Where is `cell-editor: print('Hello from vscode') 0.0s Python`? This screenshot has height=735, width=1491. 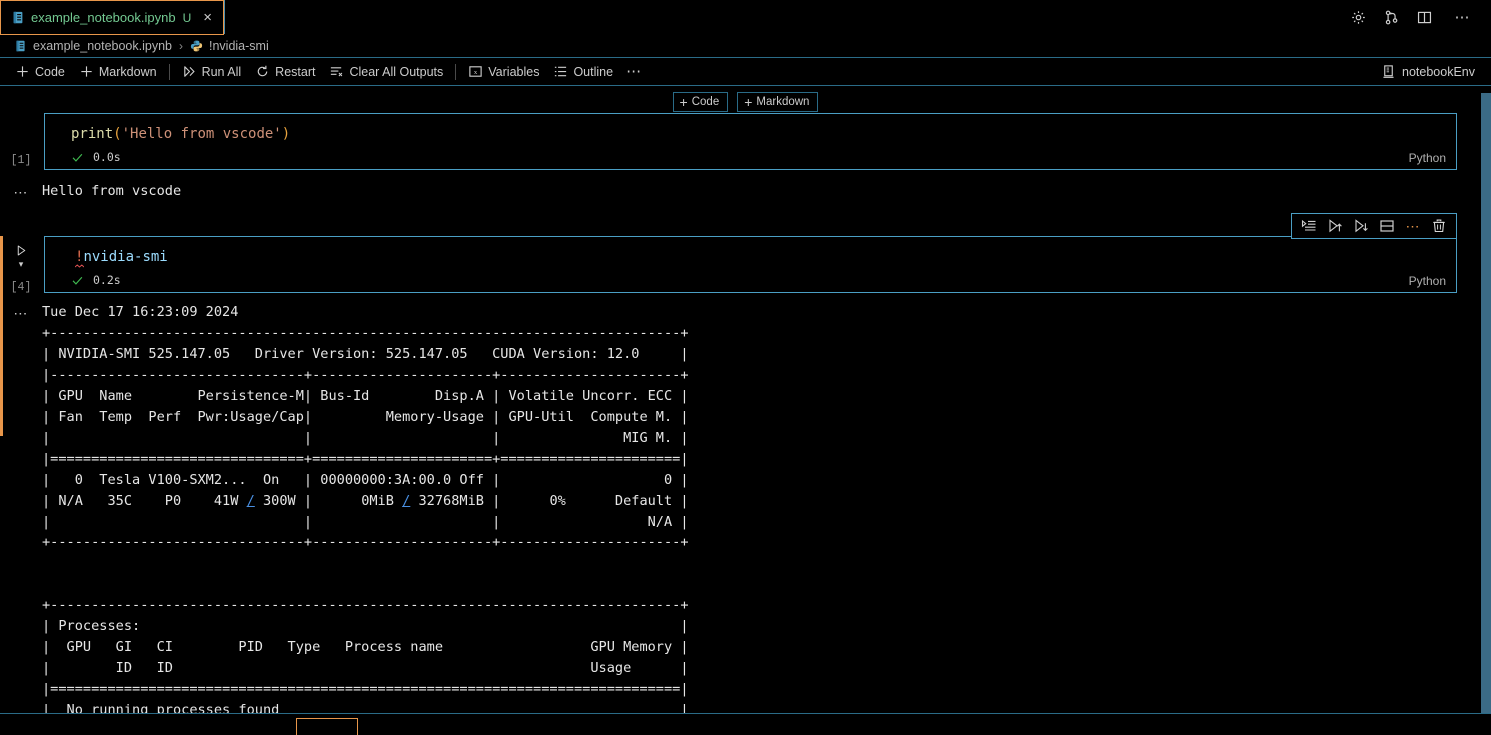
cell-editor: print('Hello from vscode') 0.0s Python is located at coordinates (750, 141).